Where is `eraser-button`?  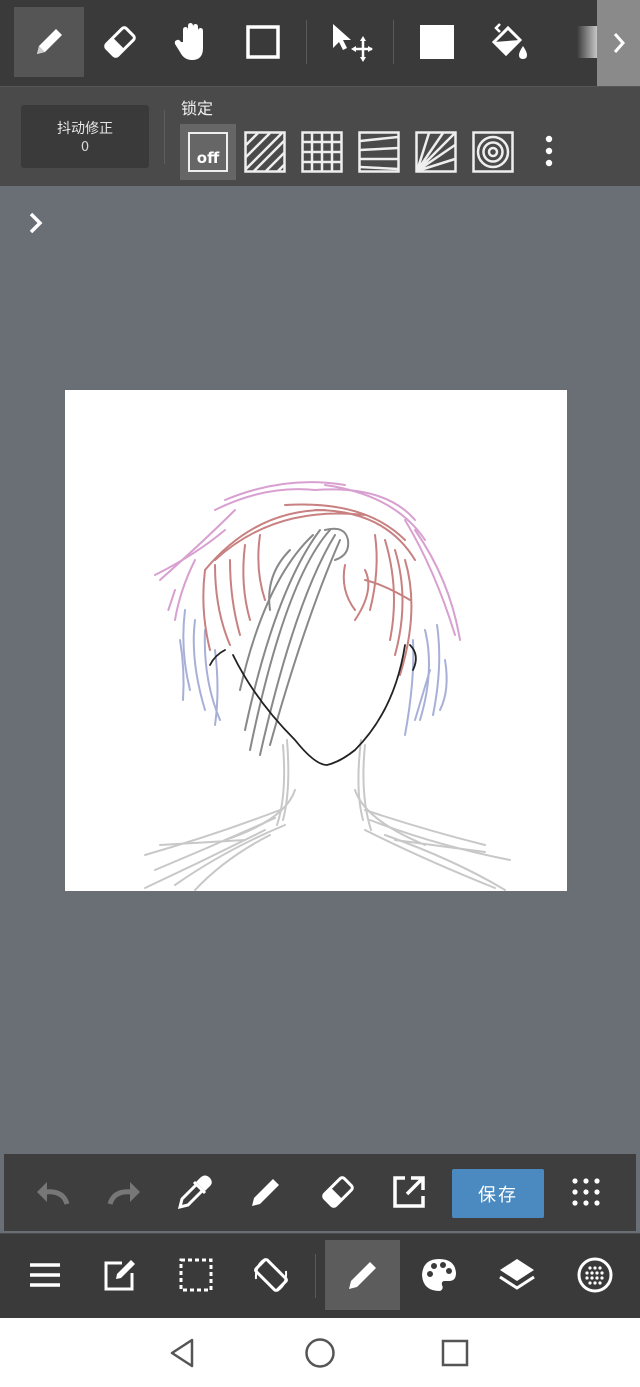 eraser-button is located at coordinates (338, 1192).